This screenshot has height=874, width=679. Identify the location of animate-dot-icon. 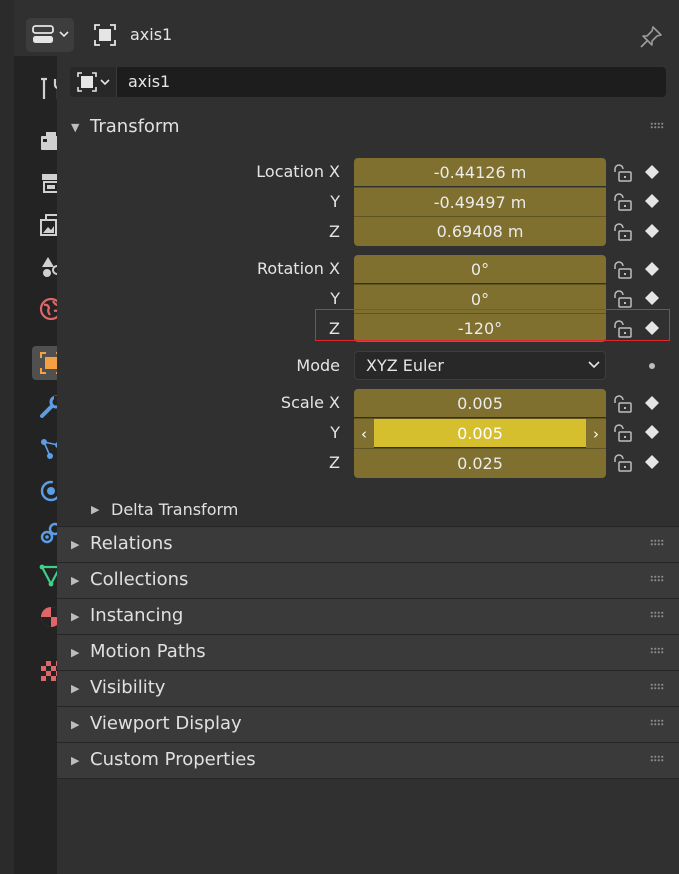
(652, 366).